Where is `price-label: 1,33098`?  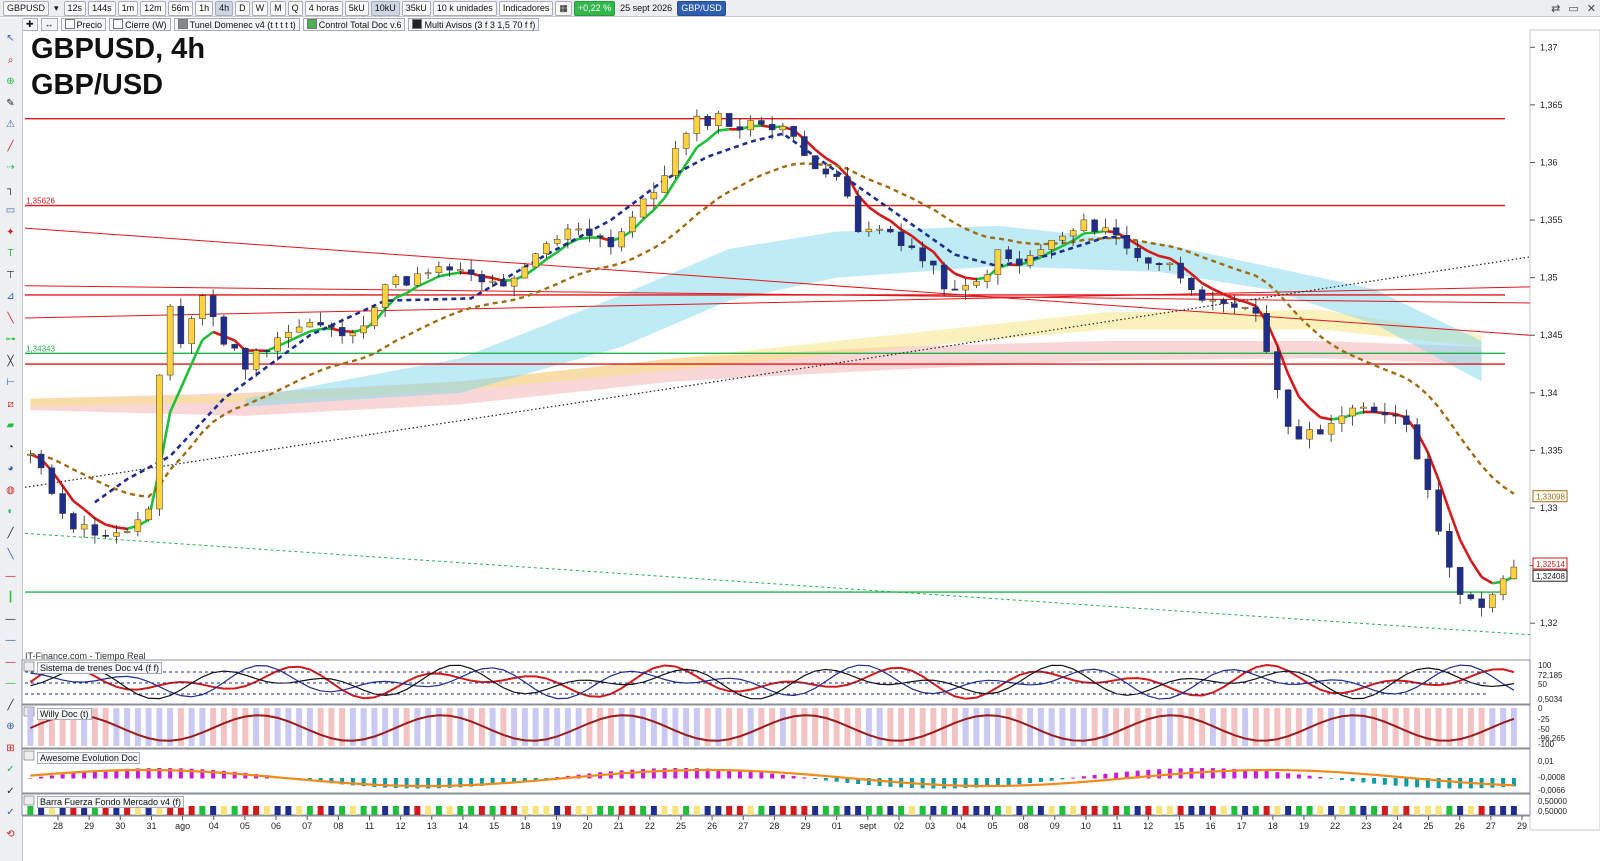
price-label: 1,33098 is located at coordinates (1550, 497).